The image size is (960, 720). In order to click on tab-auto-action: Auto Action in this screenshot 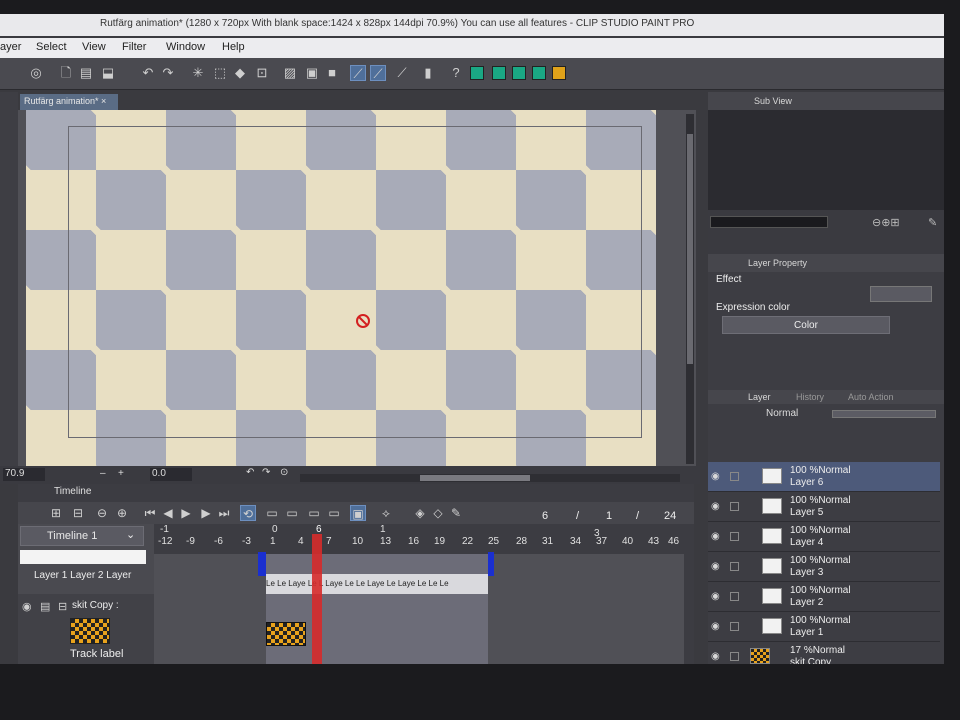, I will do `click(871, 397)`.